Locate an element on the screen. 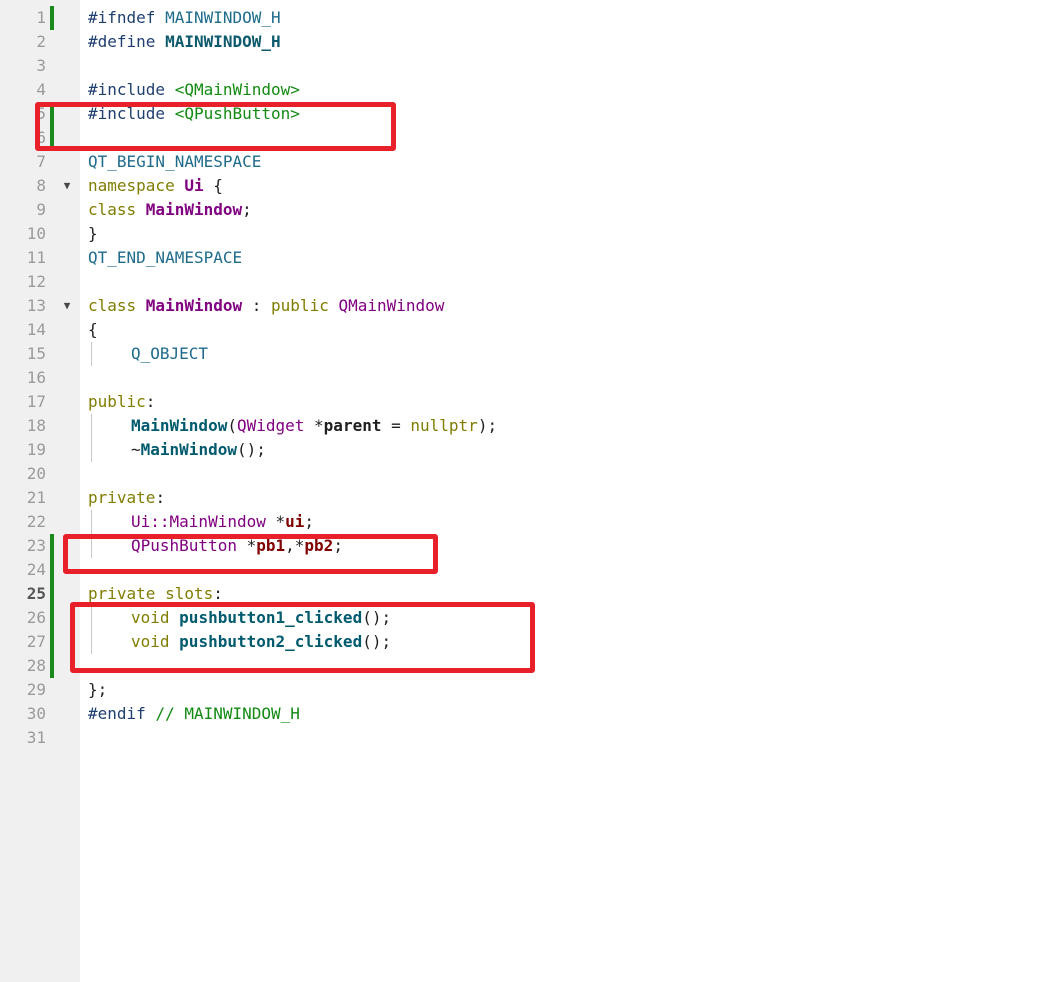 The height and width of the screenshot is (982, 1042). code-text: class MainWindow; is located at coordinates (170, 210).